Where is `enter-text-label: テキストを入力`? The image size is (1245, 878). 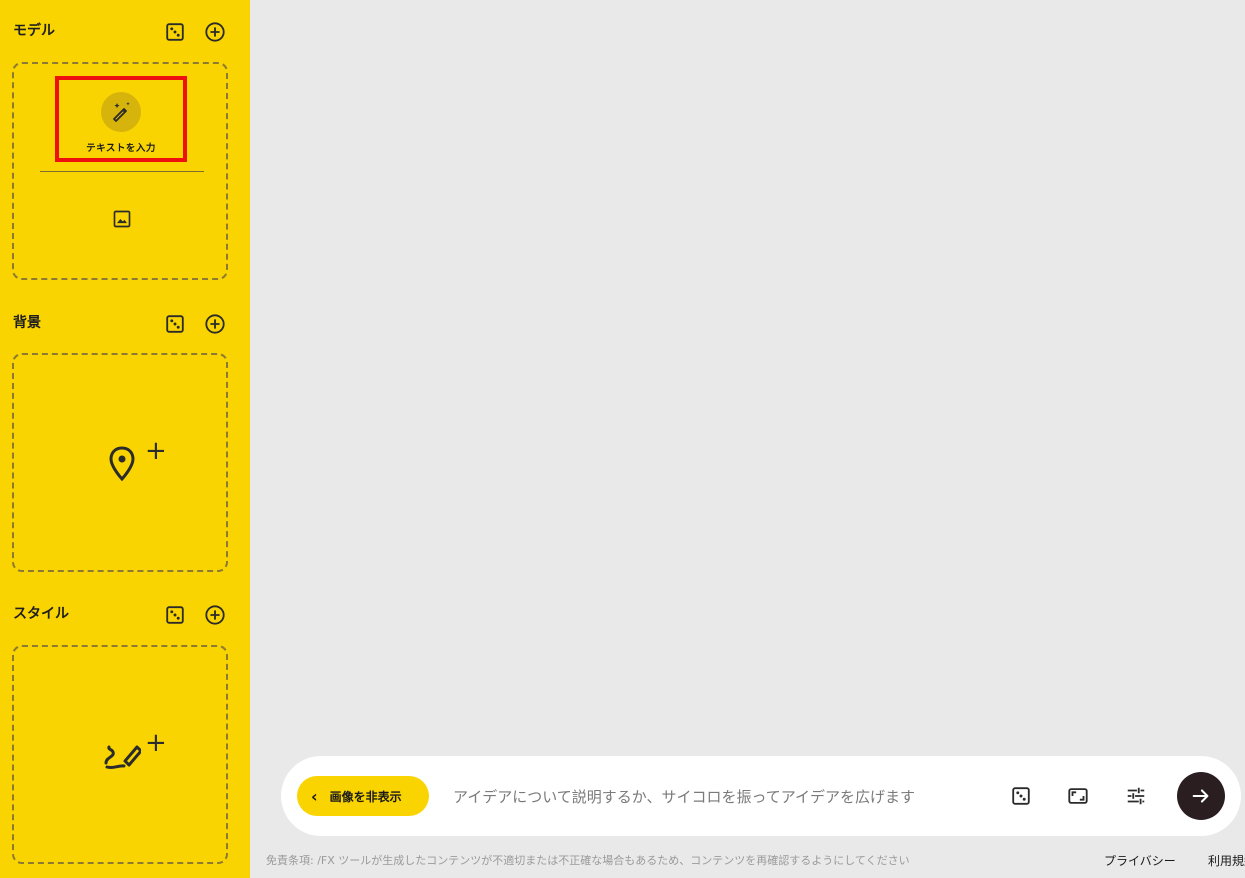
enter-text-label: テキストを入力 is located at coordinates (121, 148).